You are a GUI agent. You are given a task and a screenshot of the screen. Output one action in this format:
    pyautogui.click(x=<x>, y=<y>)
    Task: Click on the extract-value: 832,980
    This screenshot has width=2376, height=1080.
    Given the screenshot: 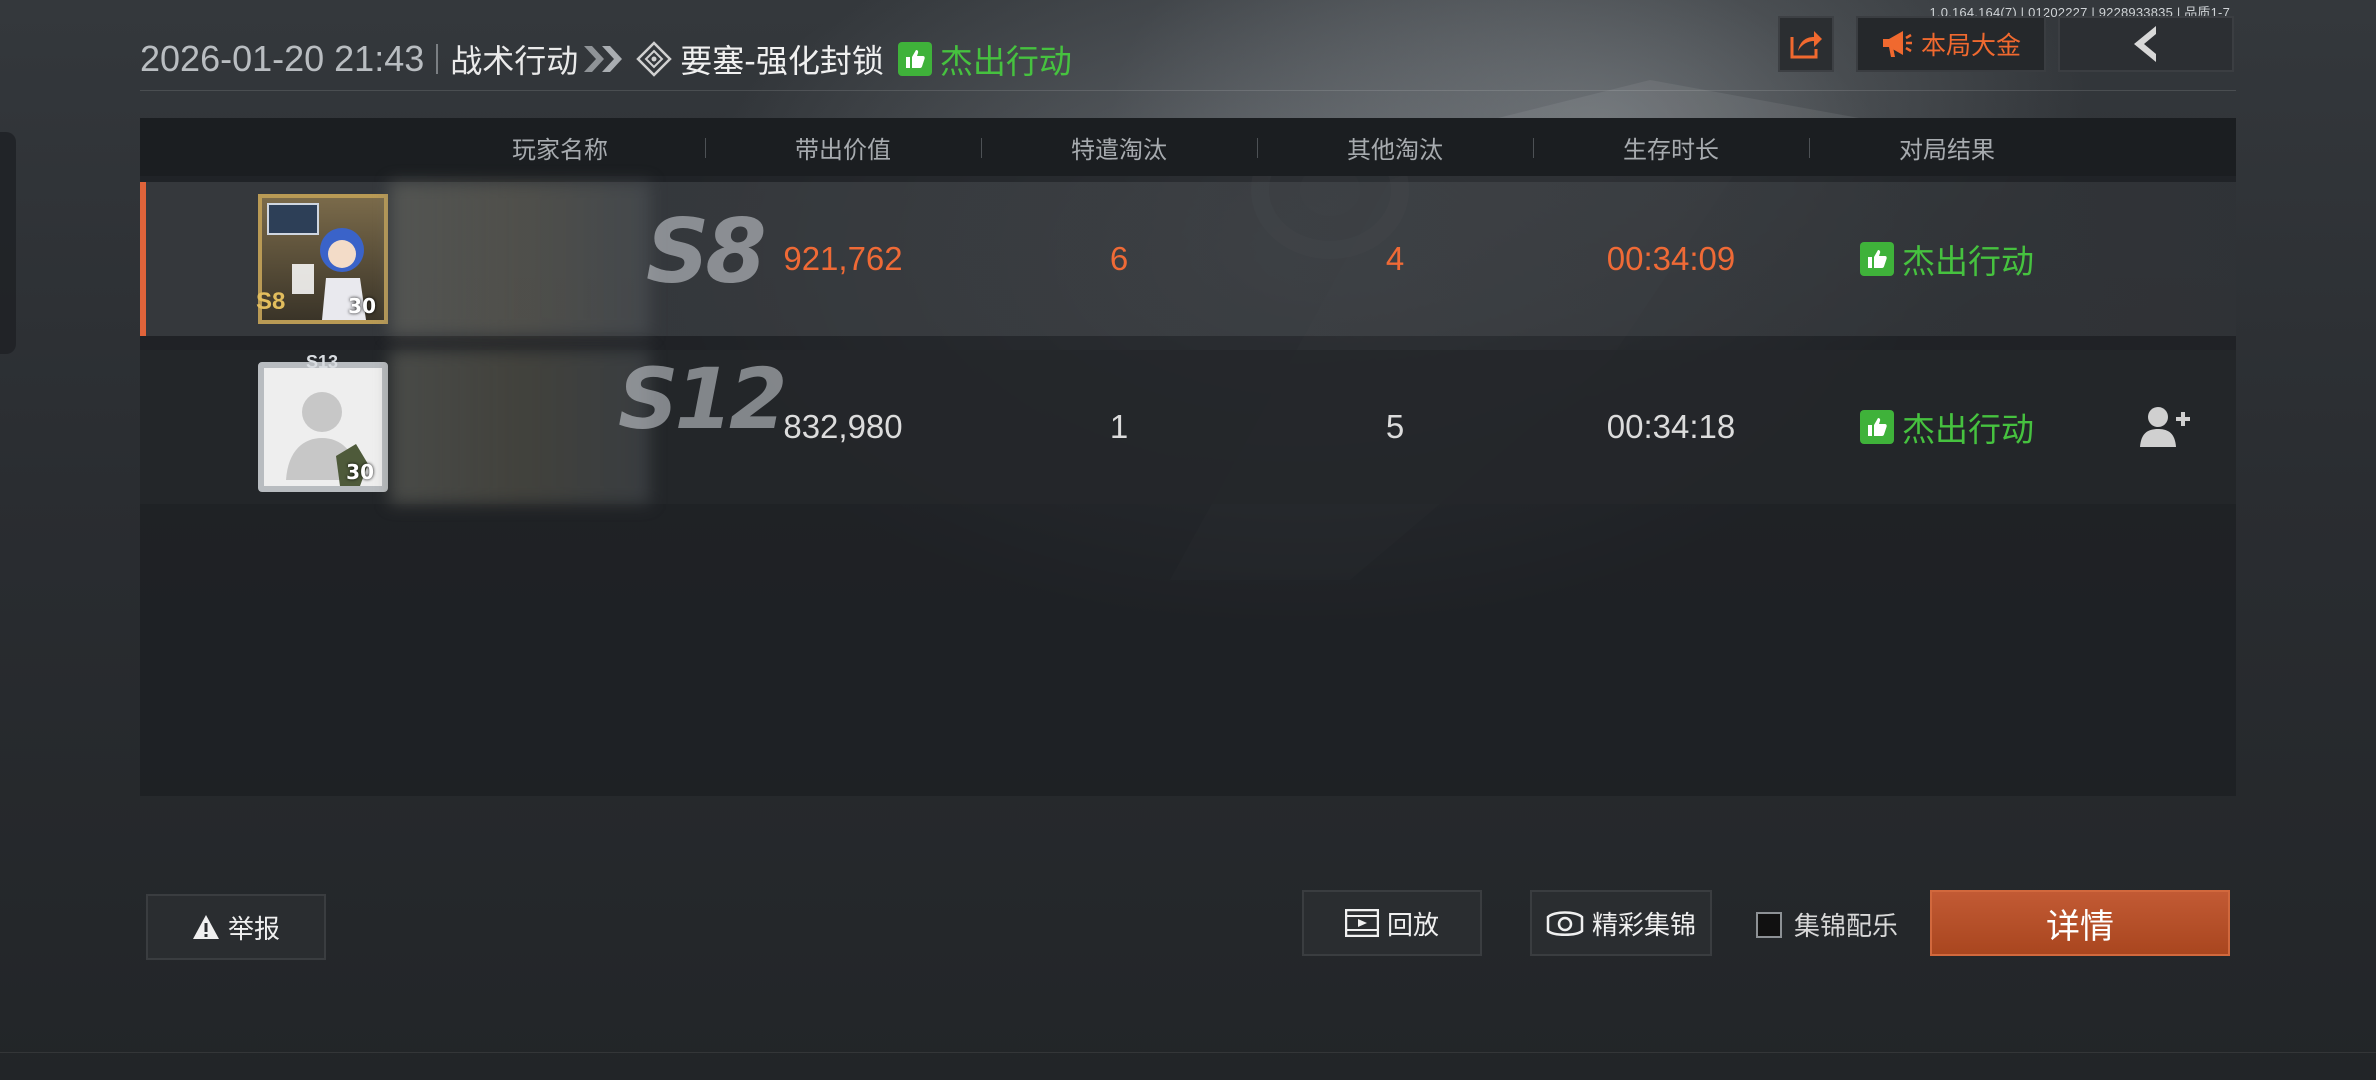 What is the action you would take?
    pyautogui.click(x=843, y=426)
    